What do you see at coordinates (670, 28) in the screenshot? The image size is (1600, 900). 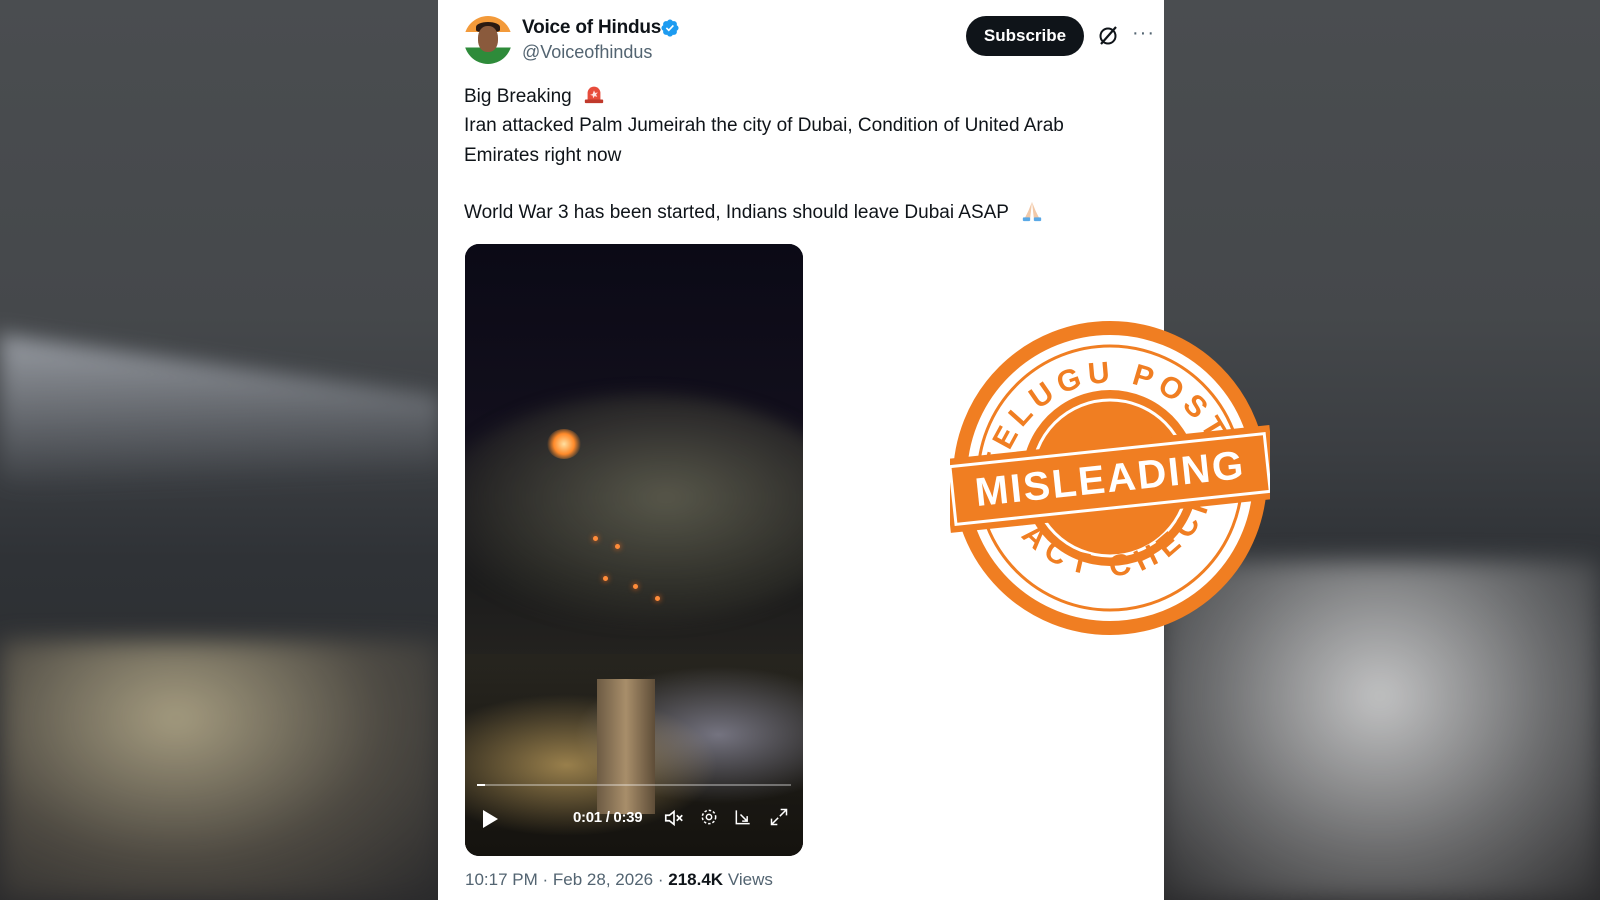 I see `verified-badge-icon` at bounding box center [670, 28].